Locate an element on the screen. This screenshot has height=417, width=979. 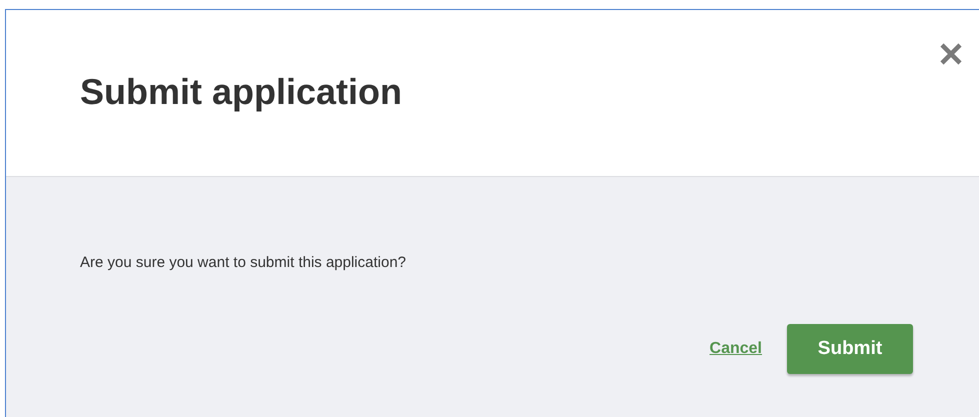
cancel-link: Cancel is located at coordinates (736, 349).